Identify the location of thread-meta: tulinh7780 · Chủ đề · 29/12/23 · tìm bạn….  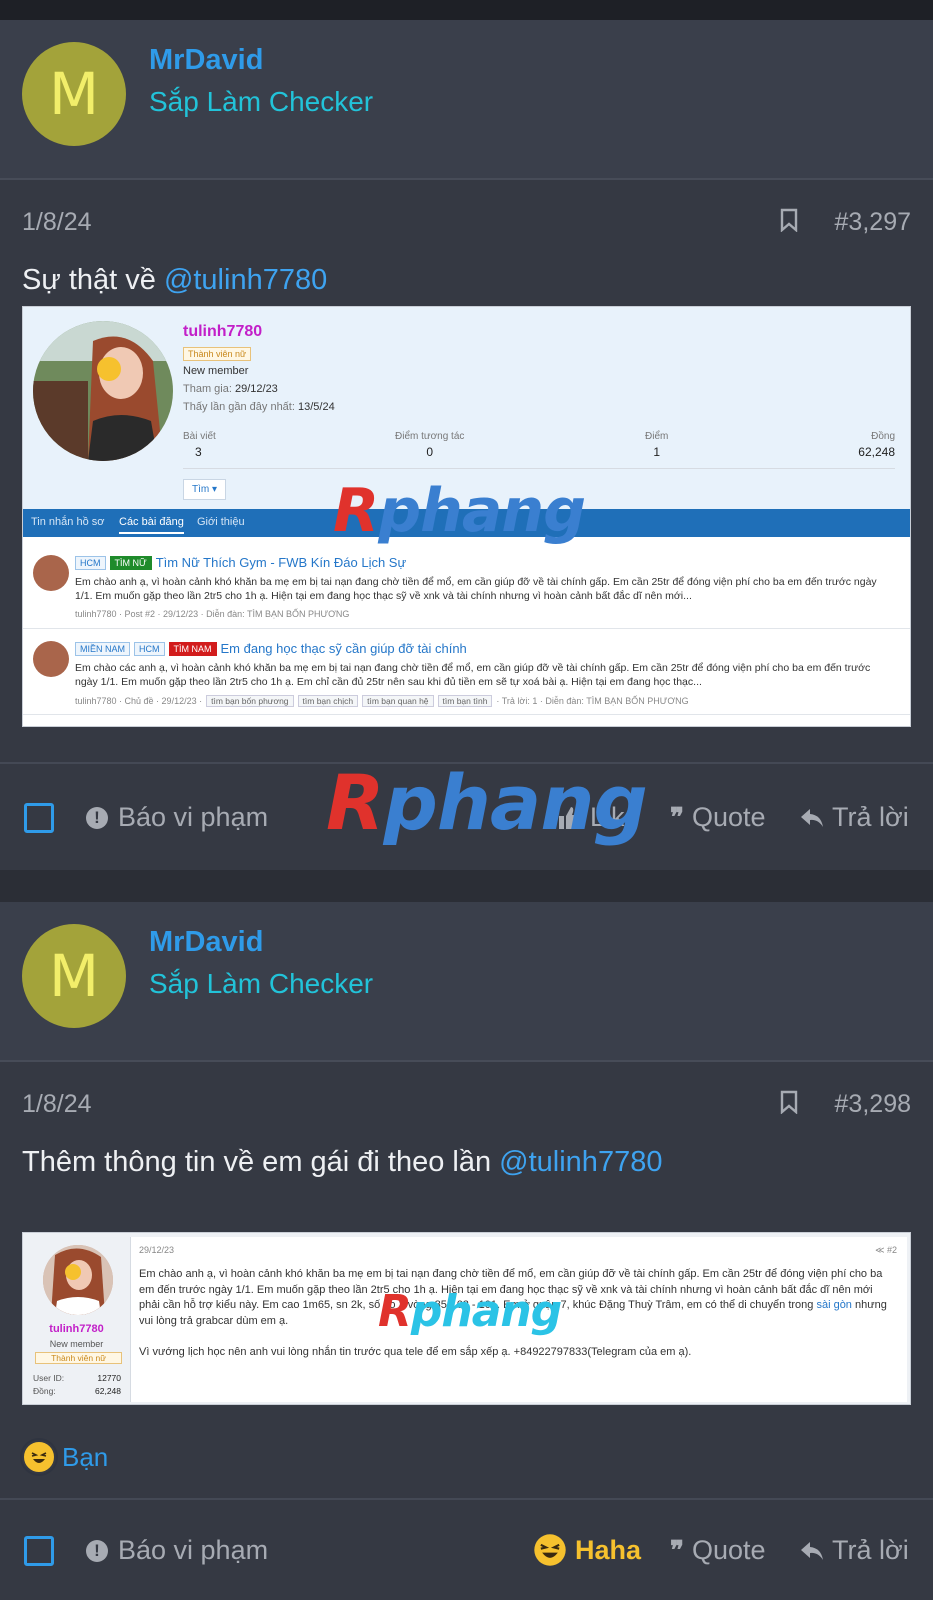
(382, 701).